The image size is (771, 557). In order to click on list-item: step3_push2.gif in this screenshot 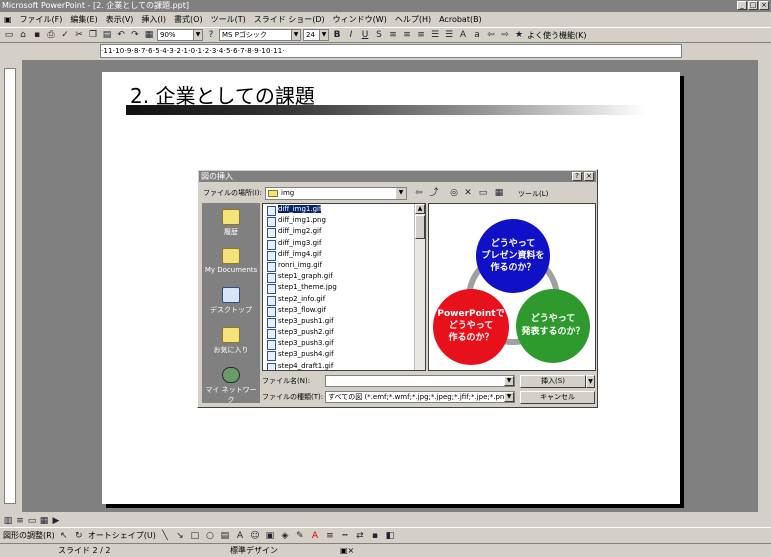, I will do `click(344, 333)`.